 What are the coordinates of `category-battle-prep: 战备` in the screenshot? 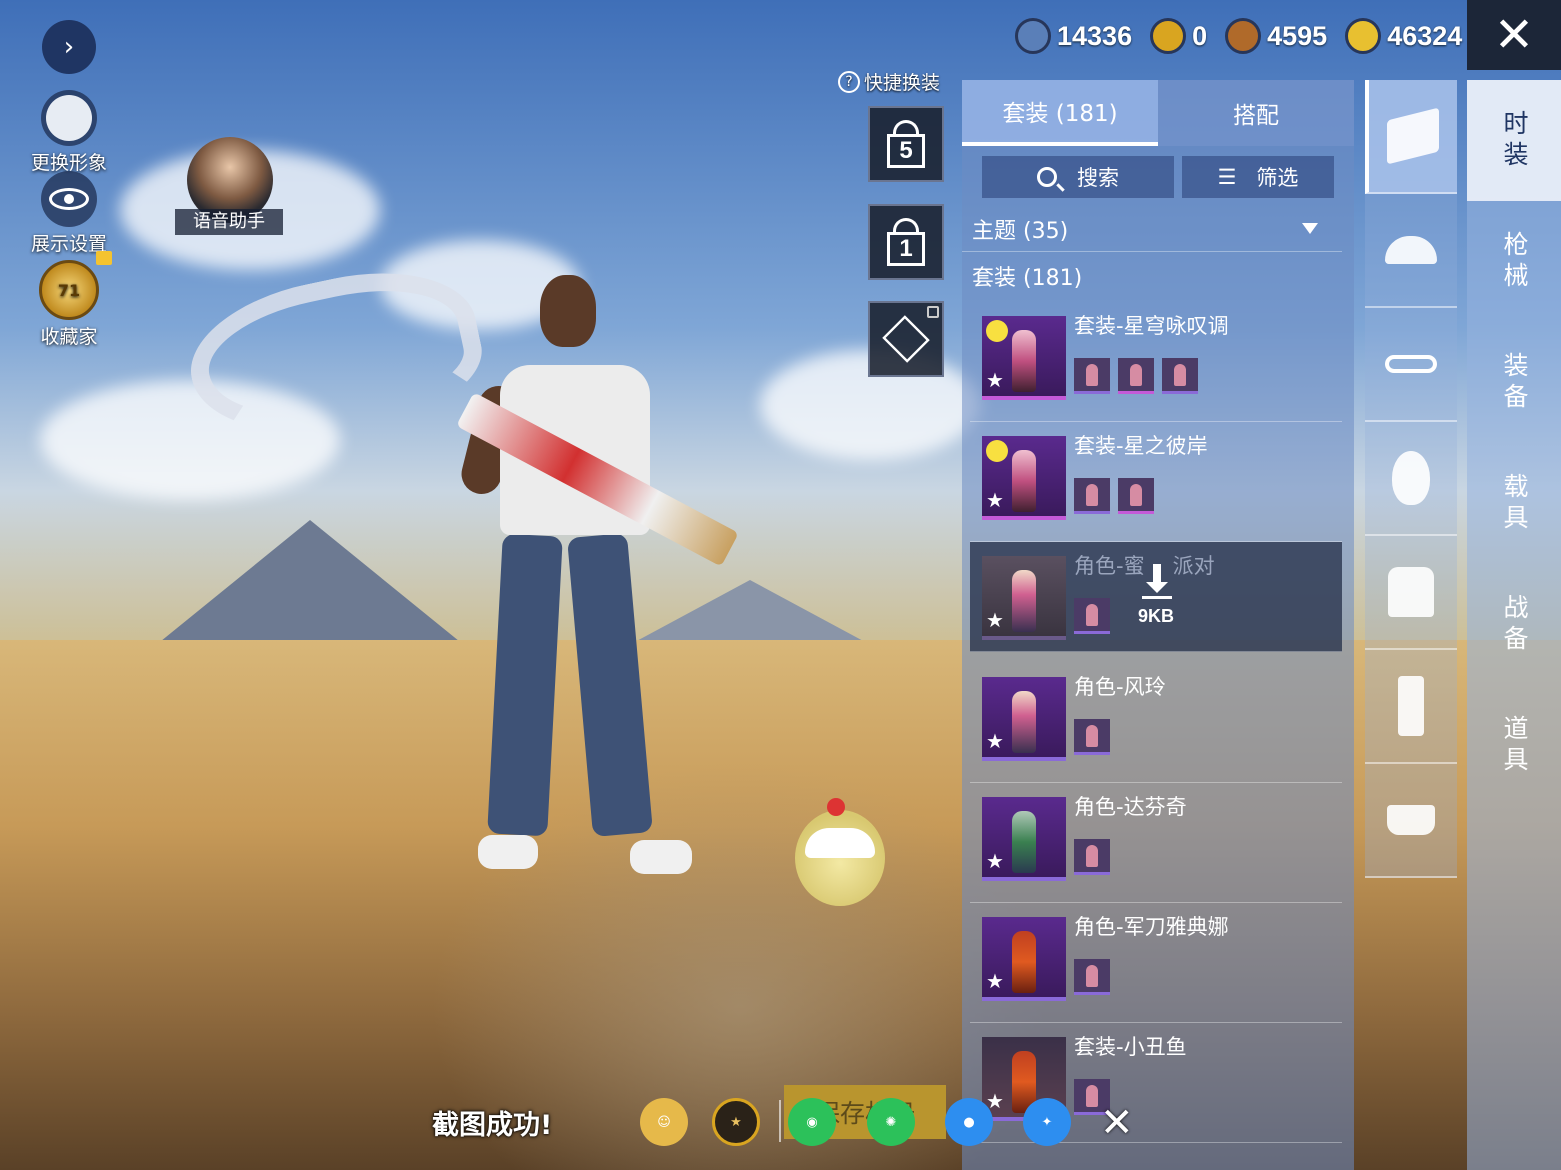 It's located at (1514, 624).